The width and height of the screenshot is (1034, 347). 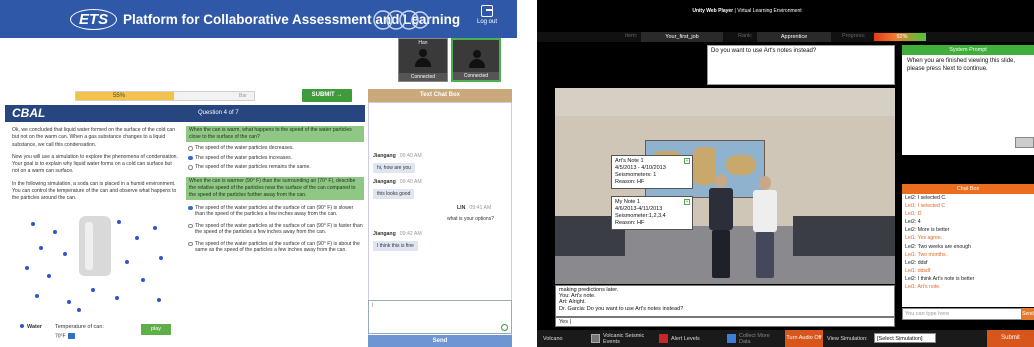 I want to click on alert-levels-button: Alert Levels, so click(x=679, y=338).